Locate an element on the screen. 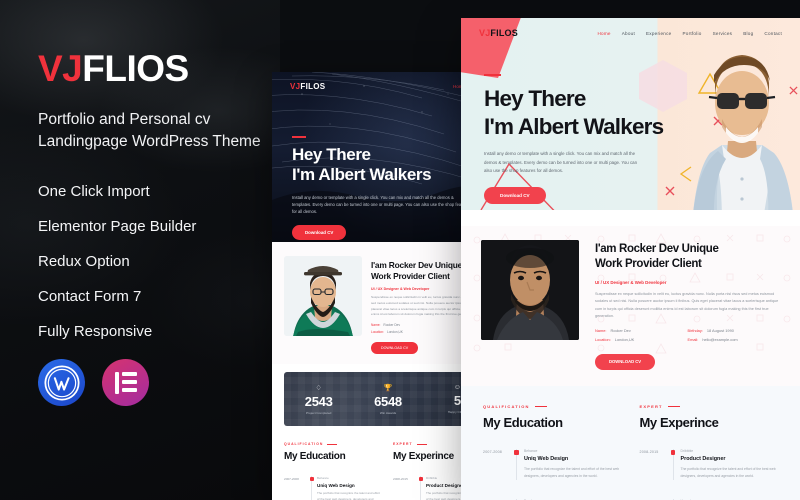 Image resolution: width=800 pixels, height=500 pixels. nav-item-portfolio: Portfolio is located at coordinates (691, 33).